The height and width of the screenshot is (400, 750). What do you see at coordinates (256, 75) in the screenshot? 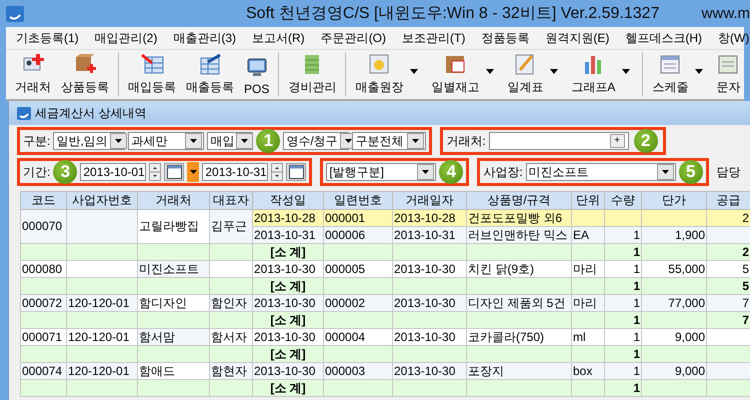
I see `toolbar-button: POS` at bounding box center [256, 75].